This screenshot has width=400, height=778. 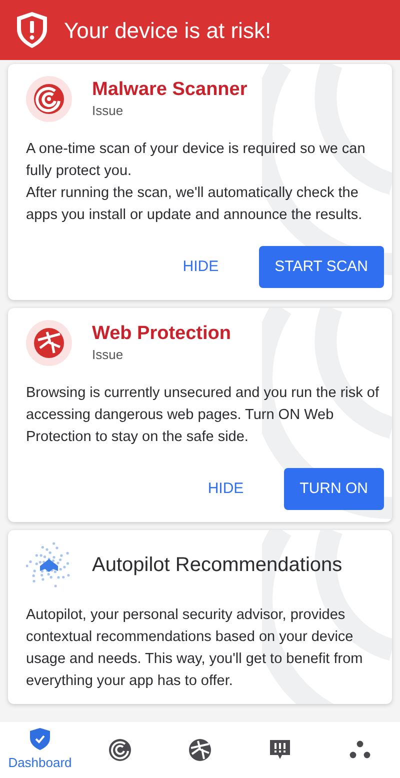 What do you see at coordinates (195, 648) in the screenshot?
I see `card-description: Autopilot, your personal security advisor, provides contextual recommendations based on your device usage and needs. This way, you'll get to benefit from everything your app has to offer.` at bounding box center [195, 648].